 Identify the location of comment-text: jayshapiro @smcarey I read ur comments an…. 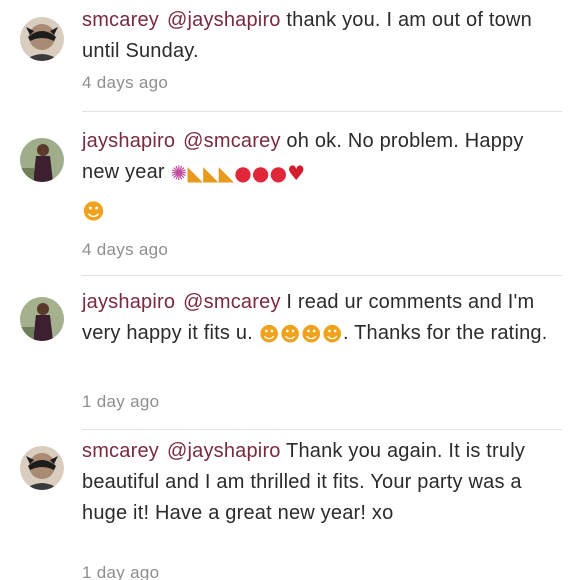
(317, 318).